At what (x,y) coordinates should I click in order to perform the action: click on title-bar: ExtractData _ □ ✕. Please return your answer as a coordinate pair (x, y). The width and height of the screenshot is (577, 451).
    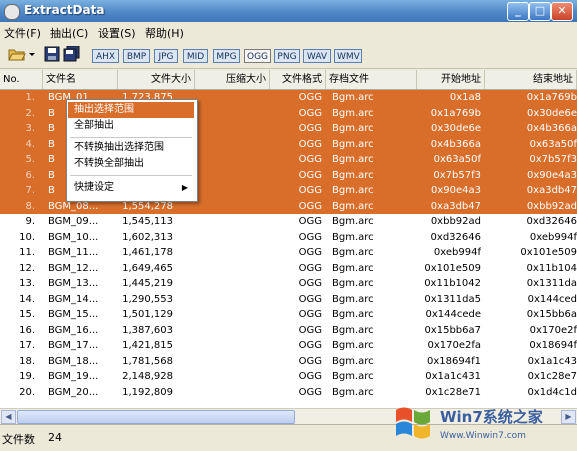
    Looking at the image, I should click on (288, 11).